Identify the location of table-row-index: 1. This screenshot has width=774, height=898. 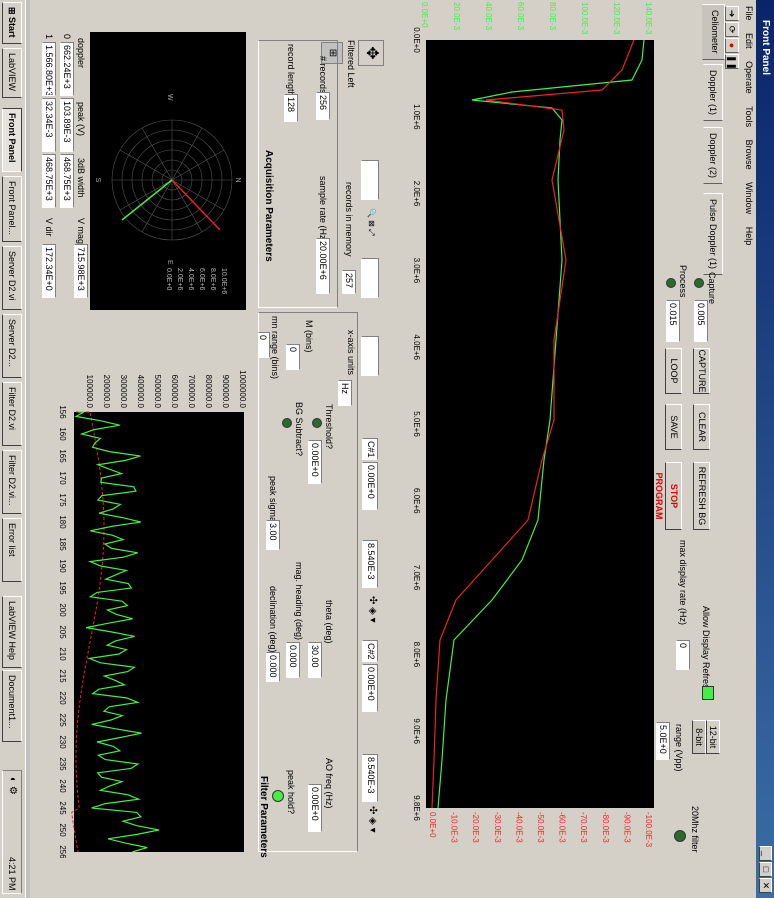
(49, 37).